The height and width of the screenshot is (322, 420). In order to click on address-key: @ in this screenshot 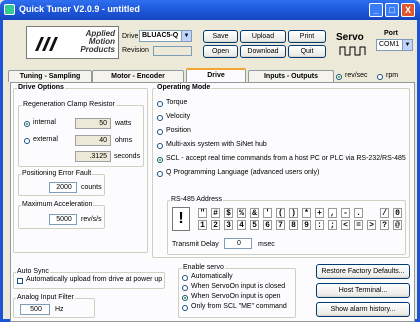, I will do `click(397, 225)`.